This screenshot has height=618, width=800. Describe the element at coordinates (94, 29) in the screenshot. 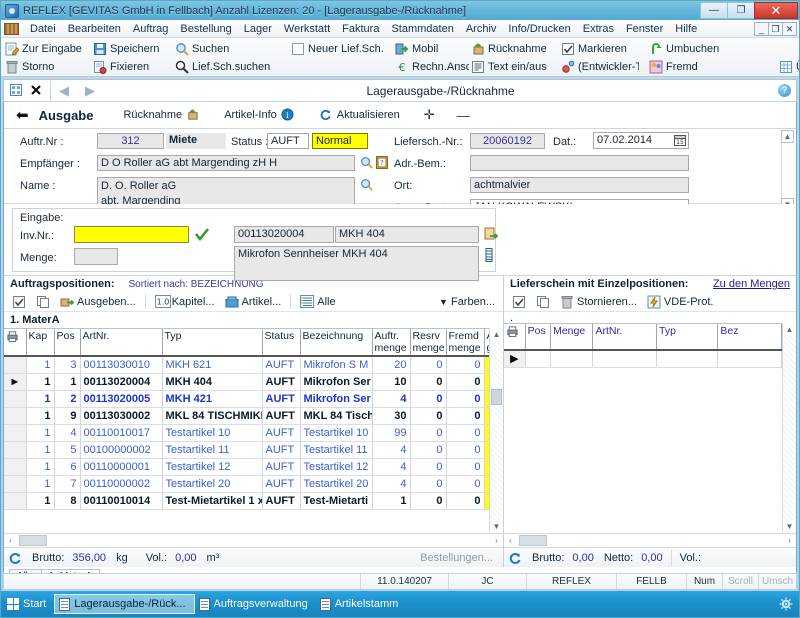

I see `menu-item-bearbeiten: Bearbeiten` at that location.